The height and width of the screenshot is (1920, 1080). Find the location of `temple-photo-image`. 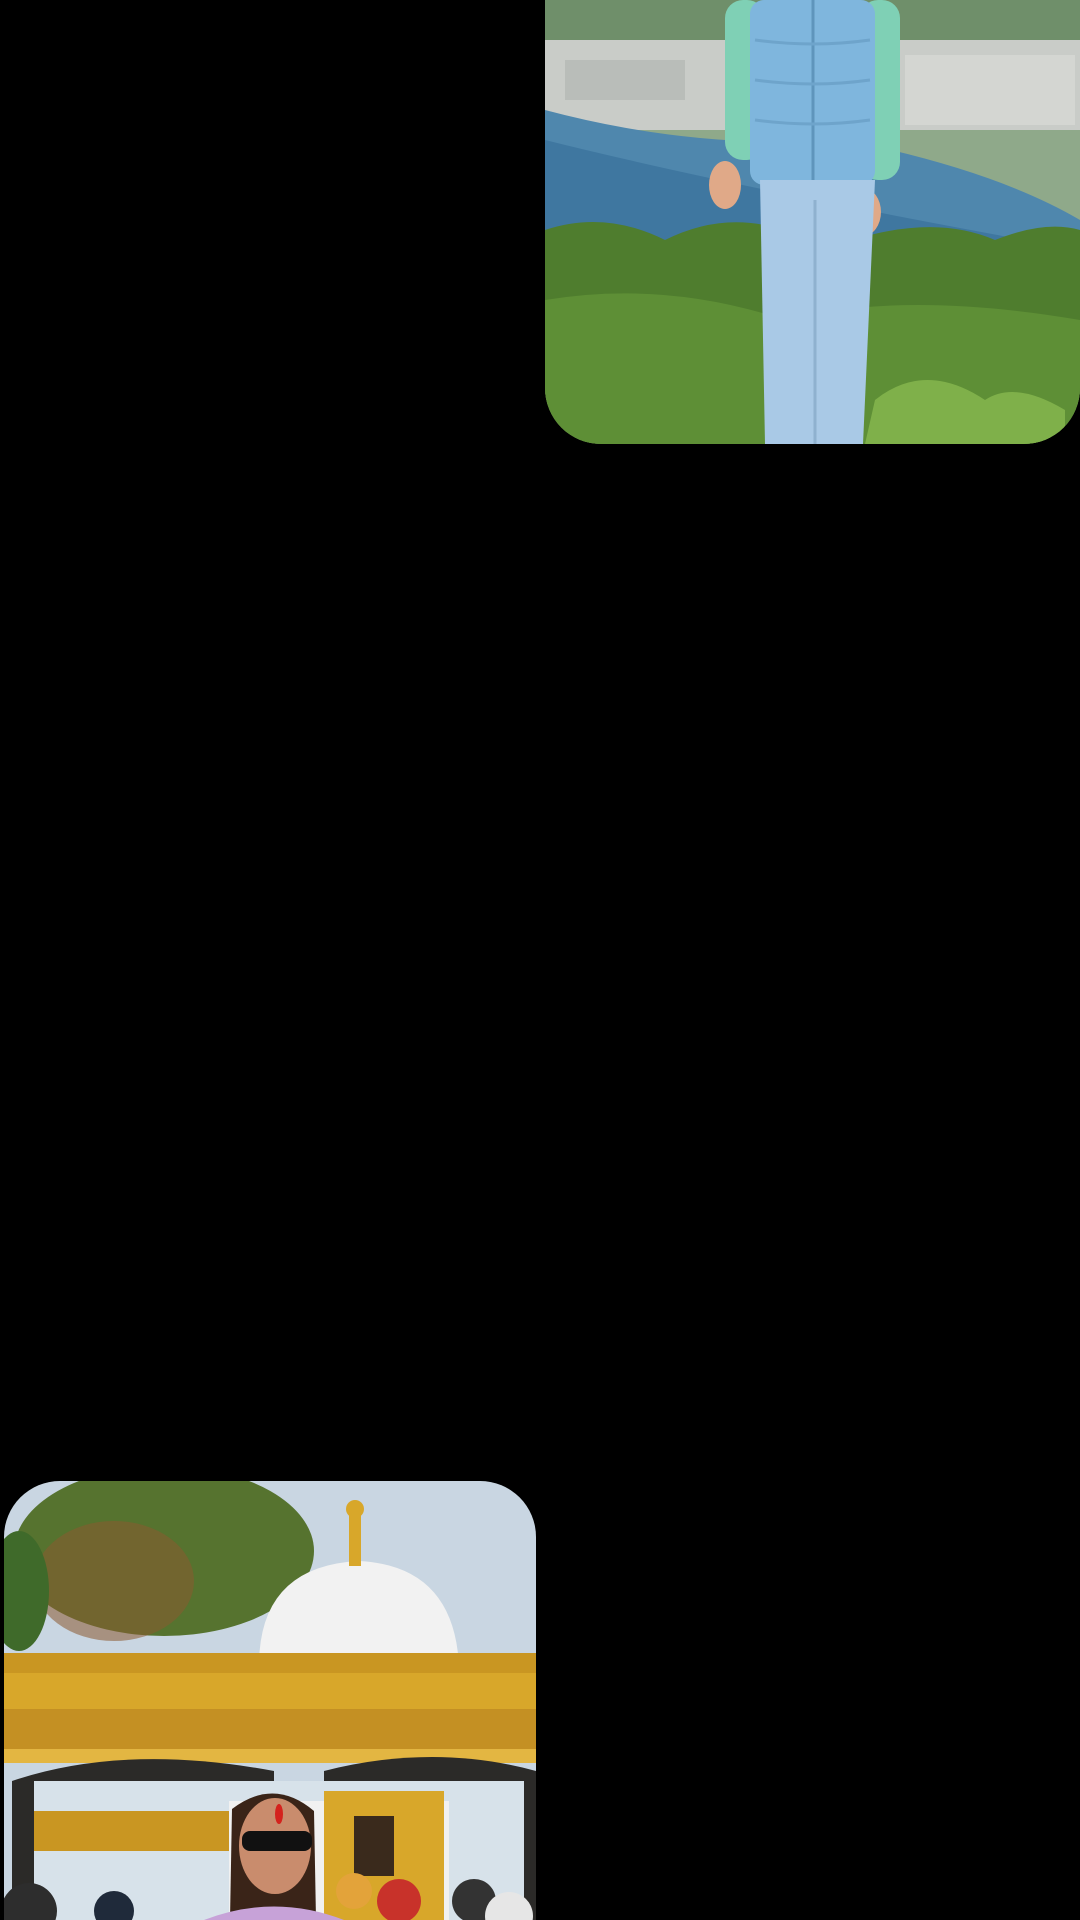

temple-photo-image is located at coordinates (270, 1700).